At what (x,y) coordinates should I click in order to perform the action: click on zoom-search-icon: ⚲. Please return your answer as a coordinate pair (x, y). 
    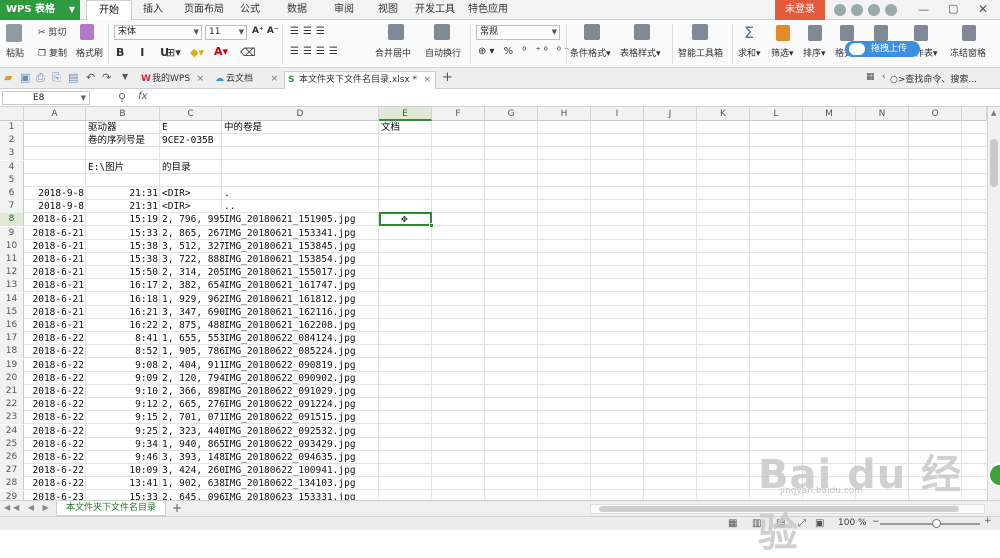
    Looking at the image, I should click on (122, 97).